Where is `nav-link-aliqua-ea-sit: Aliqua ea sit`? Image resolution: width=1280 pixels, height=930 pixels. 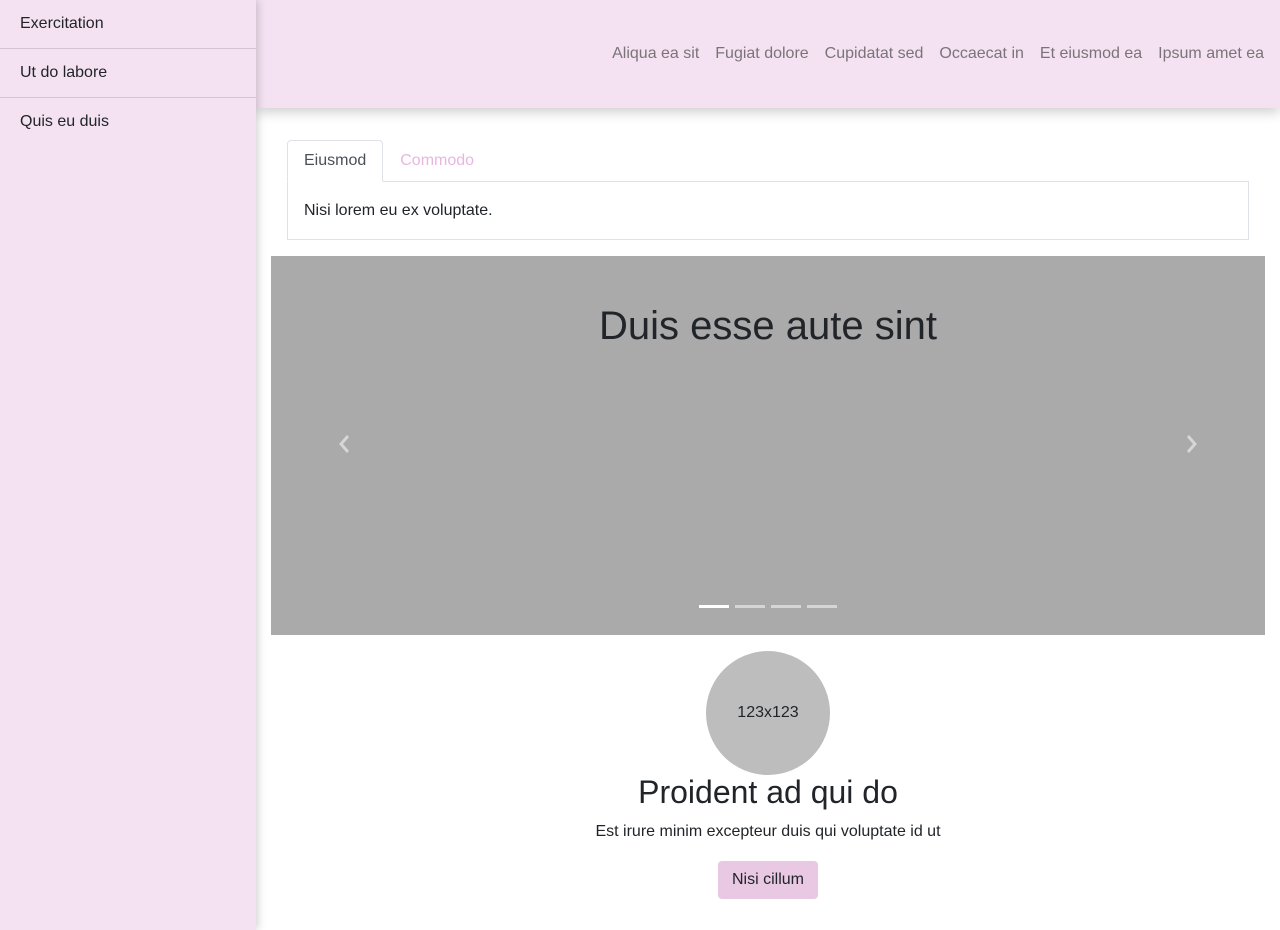 nav-link-aliqua-ea-sit: Aliqua ea sit is located at coordinates (655, 54).